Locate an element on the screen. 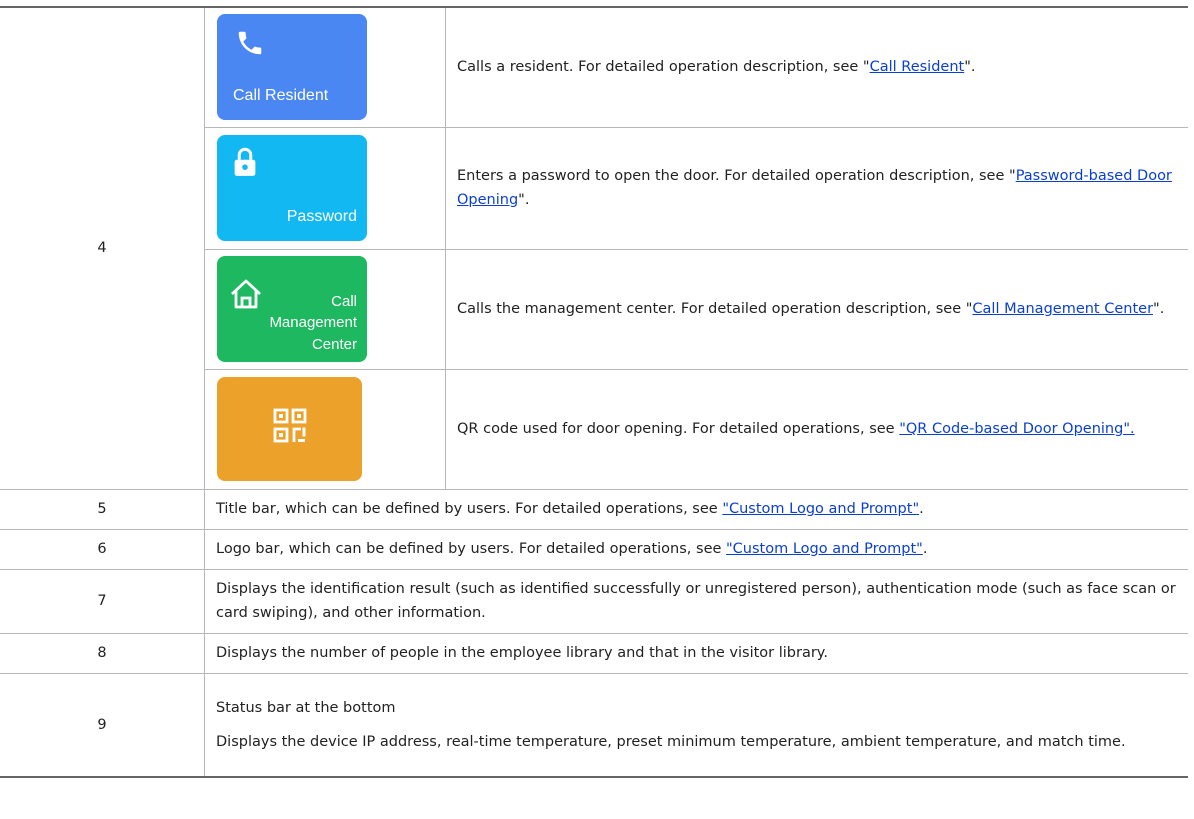 The image size is (1194, 819). row-number-cell: 9 is located at coordinates (102, 725).